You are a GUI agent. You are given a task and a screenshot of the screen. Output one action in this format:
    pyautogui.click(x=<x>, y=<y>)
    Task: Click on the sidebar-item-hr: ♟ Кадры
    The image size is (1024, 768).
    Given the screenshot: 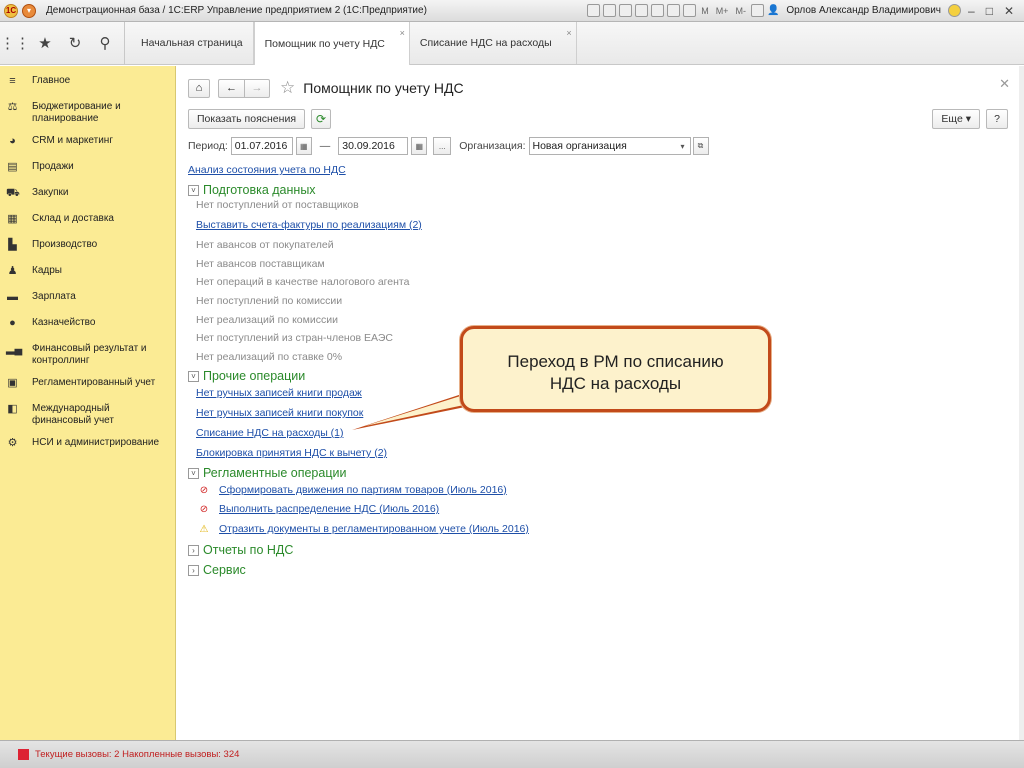 What is the action you would take?
    pyautogui.click(x=87, y=273)
    